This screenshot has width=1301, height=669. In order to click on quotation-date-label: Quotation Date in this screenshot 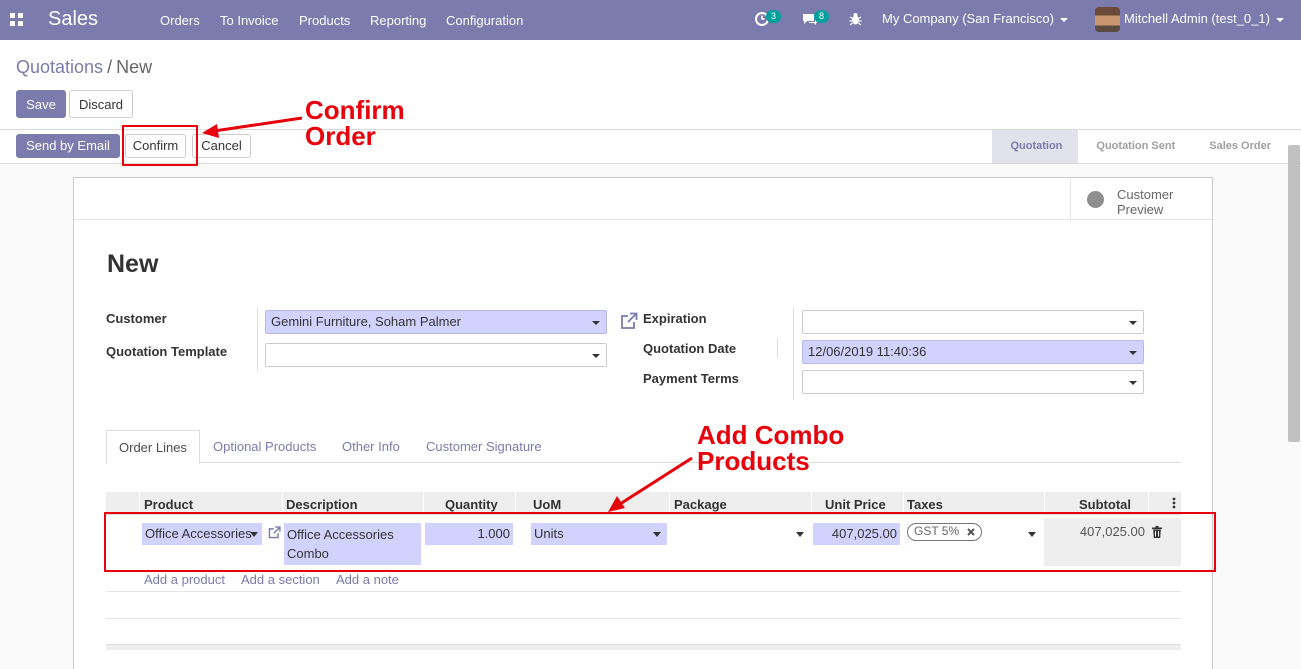, I will do `click(690, 348)`.